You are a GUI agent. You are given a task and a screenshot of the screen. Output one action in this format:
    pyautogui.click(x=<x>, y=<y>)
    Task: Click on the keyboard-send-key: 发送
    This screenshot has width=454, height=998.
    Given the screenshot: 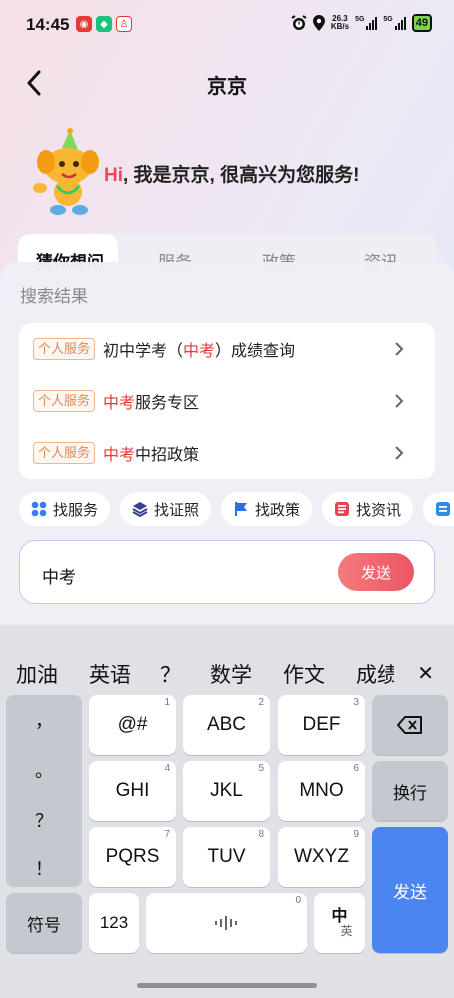 What is the action you would take?
    pyautogui.click(x=410, y=890)
    